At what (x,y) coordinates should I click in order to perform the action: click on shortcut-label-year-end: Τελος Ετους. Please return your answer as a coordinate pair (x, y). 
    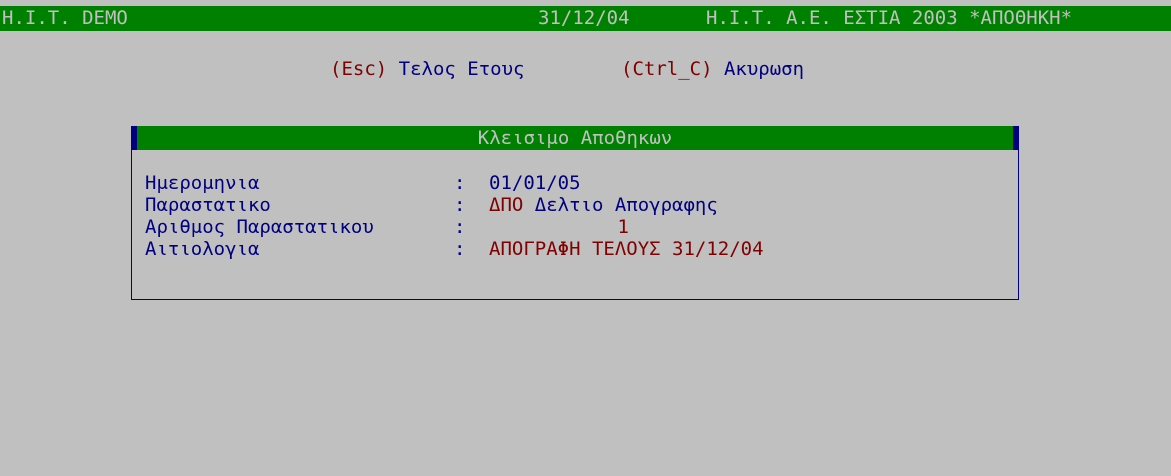
    Looking at the image, I should click on (461, 69).